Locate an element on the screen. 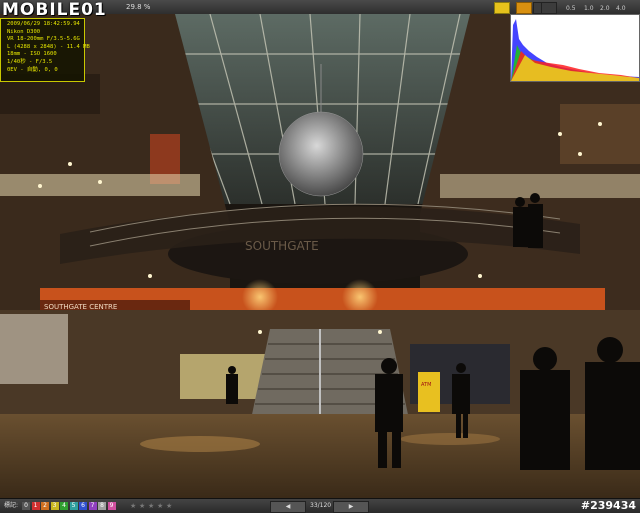 This screenshot has width=640, height=513. color-label-8-button: 8 is located at coordinates (102, 506).